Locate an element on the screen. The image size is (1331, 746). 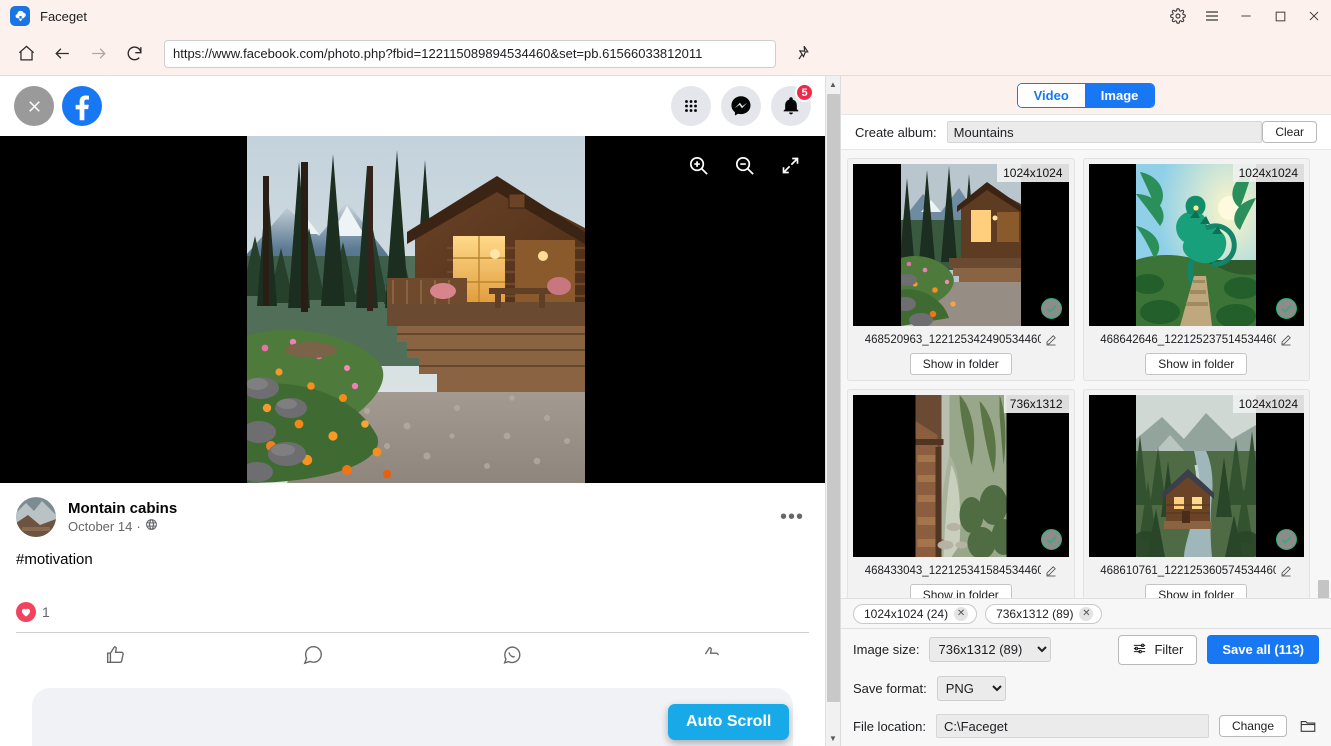
grid-scrollbar-thumb is located at coordinates (1323, 589).